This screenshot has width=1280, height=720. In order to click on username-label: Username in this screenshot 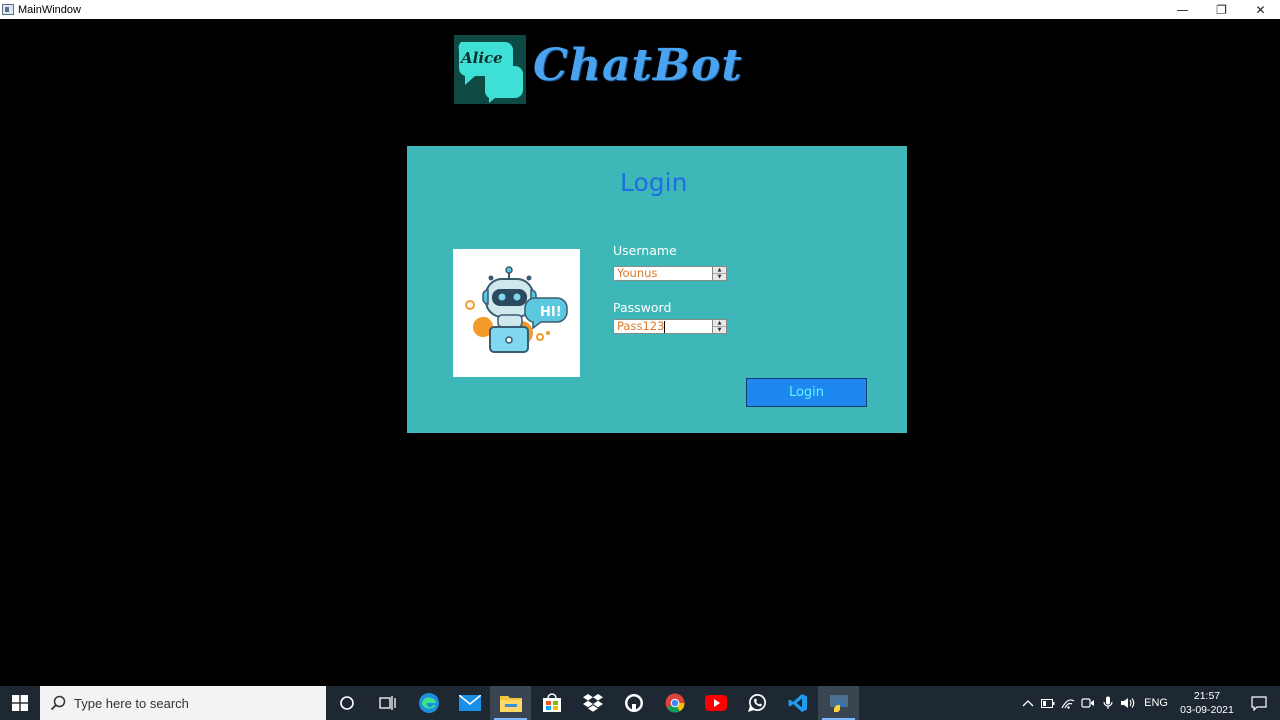, I will do `click(645, 250)`.